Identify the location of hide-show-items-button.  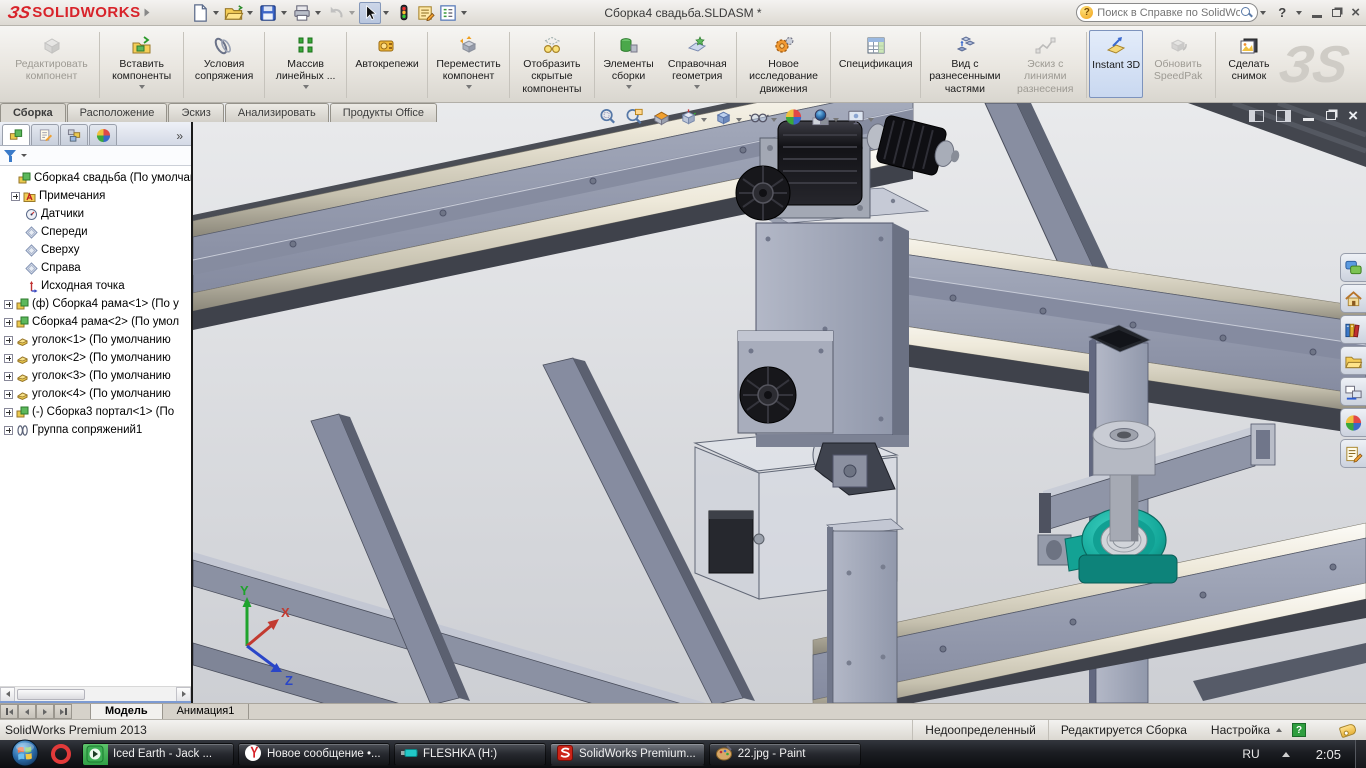
(763, 116).